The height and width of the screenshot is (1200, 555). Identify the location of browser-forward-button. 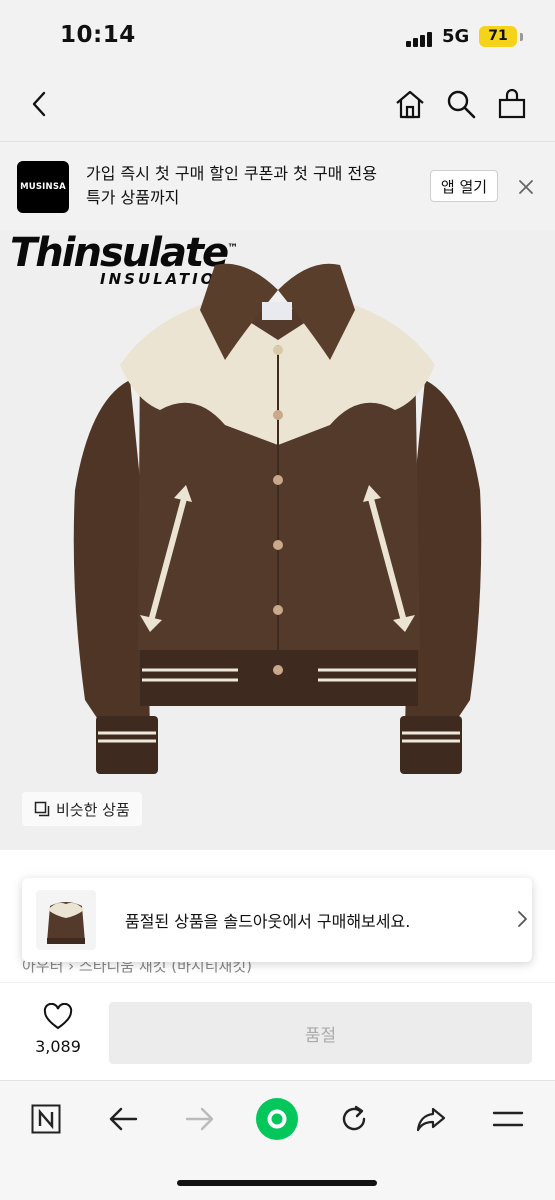
(200, 1119).